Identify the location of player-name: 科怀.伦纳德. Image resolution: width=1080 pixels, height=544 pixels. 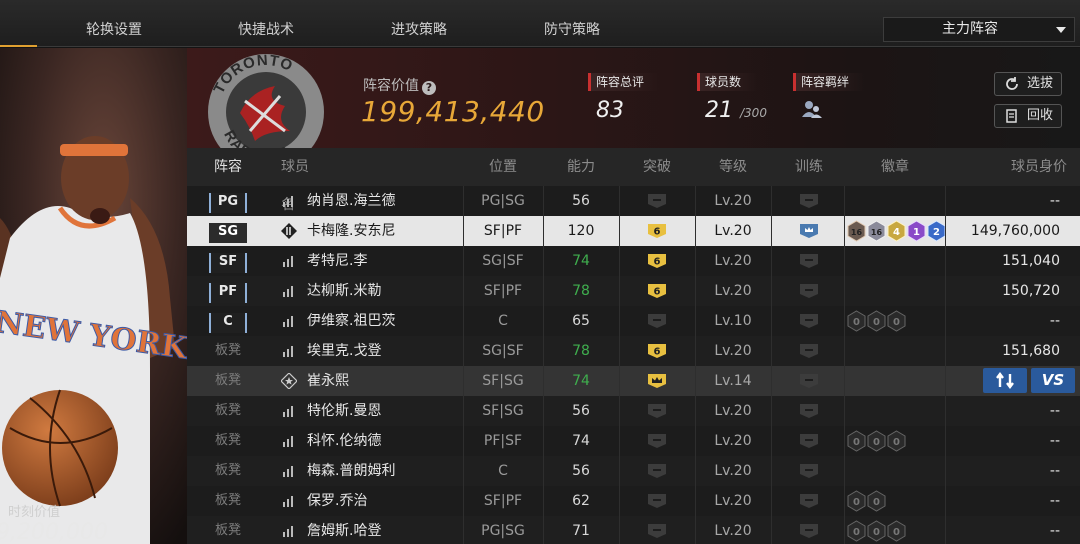
(344, 441).